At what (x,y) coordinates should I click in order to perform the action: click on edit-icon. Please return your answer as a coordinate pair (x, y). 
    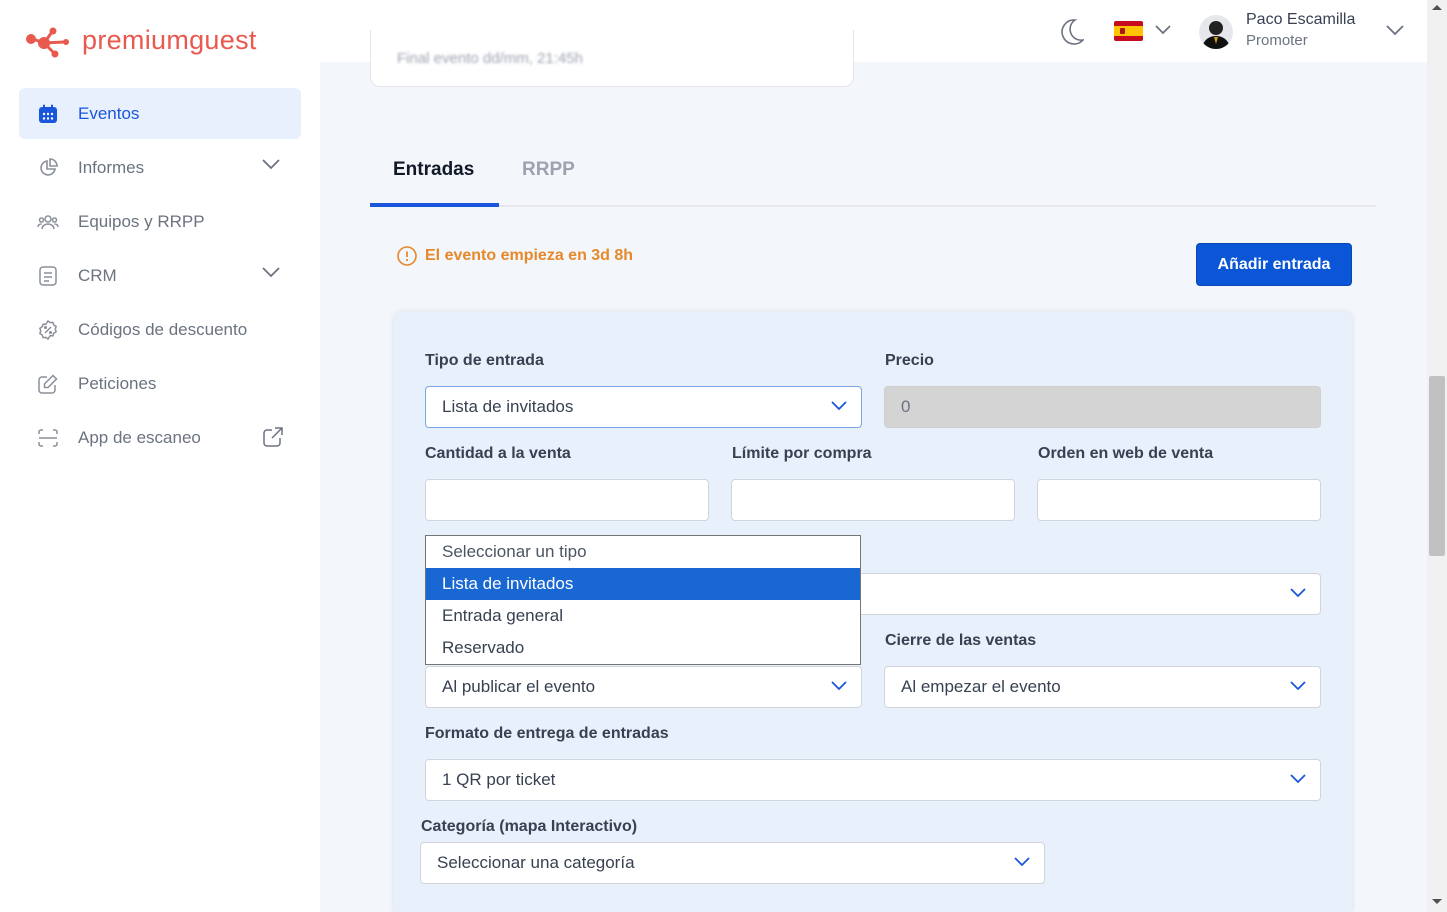
    Looking at the image, I should click on (48, 384).